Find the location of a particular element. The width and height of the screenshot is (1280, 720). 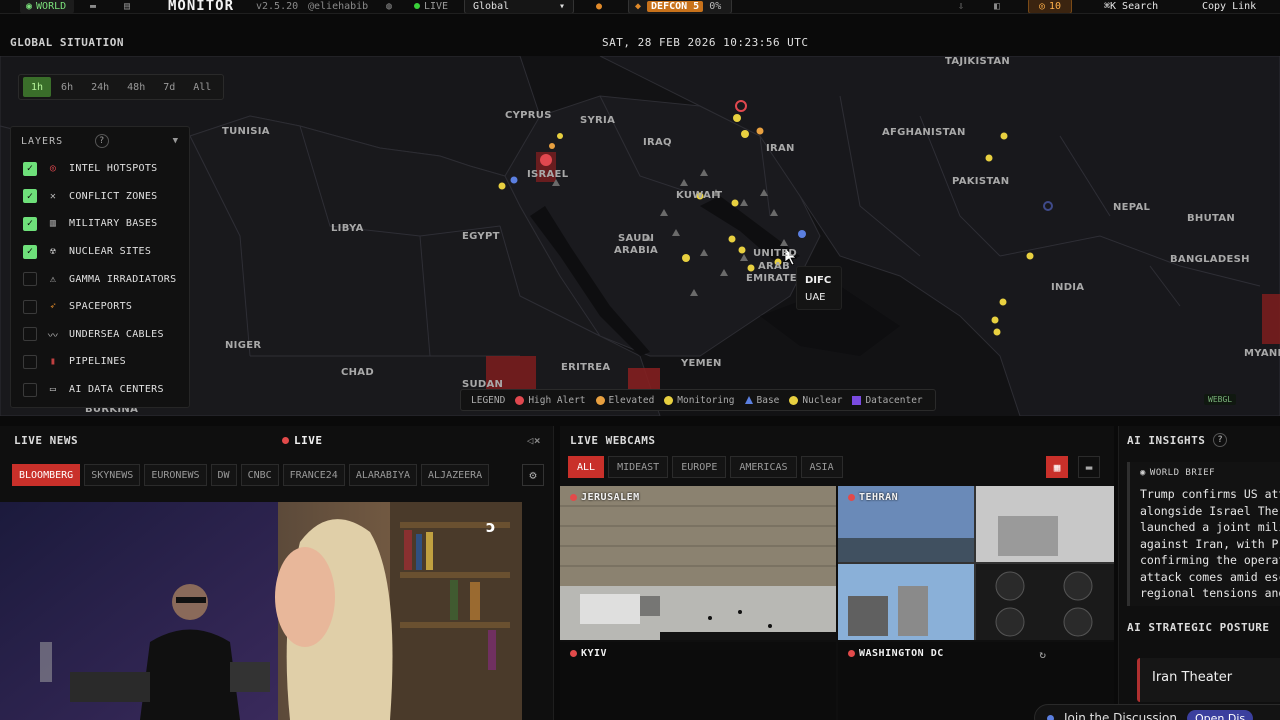

webcam-jerusalem: JERUSALEM is located at coordinates (698, 563).